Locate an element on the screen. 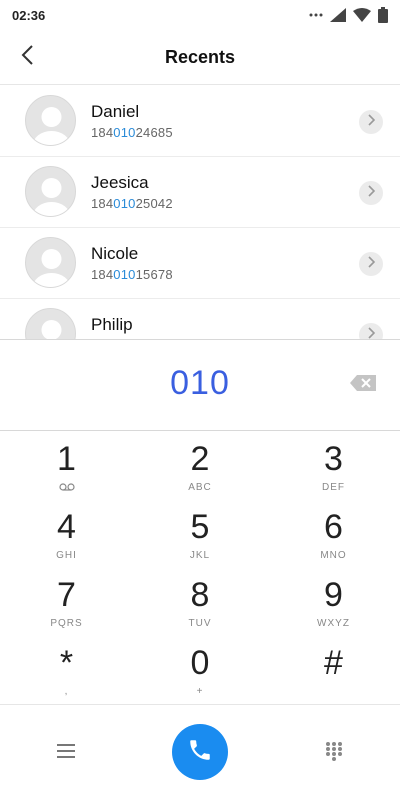 This screenshot has width=400, height=800. contact-number: 18401015678 is located at coordinates (132, 274).